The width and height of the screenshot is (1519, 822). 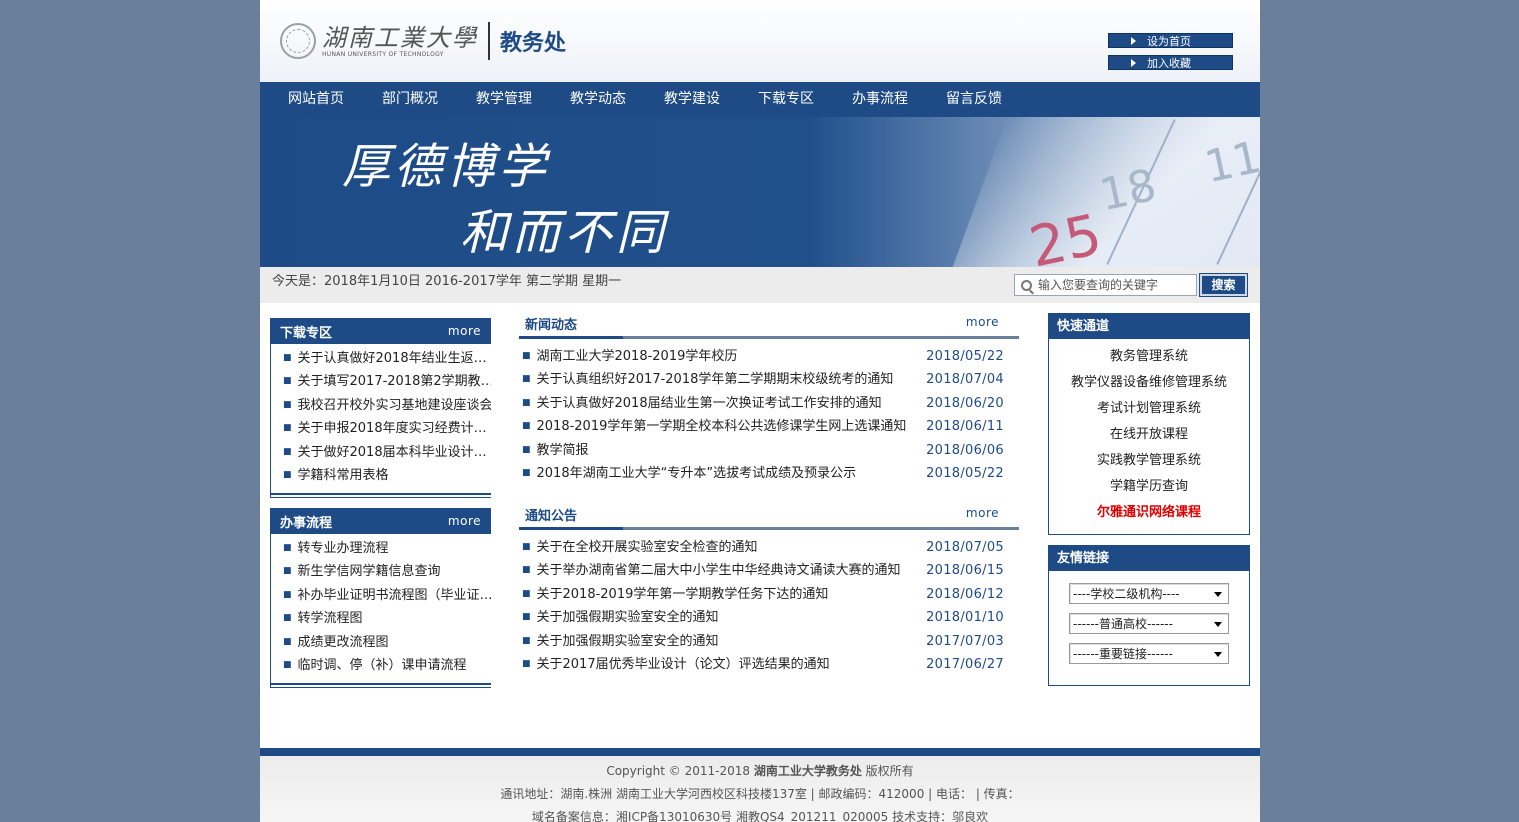 What do you see at coordinates (381, 405) in the screenshot?
I see `list-item: ■ 我校召开校外实习基地建设座谈会` at bounding box center [381, 405].